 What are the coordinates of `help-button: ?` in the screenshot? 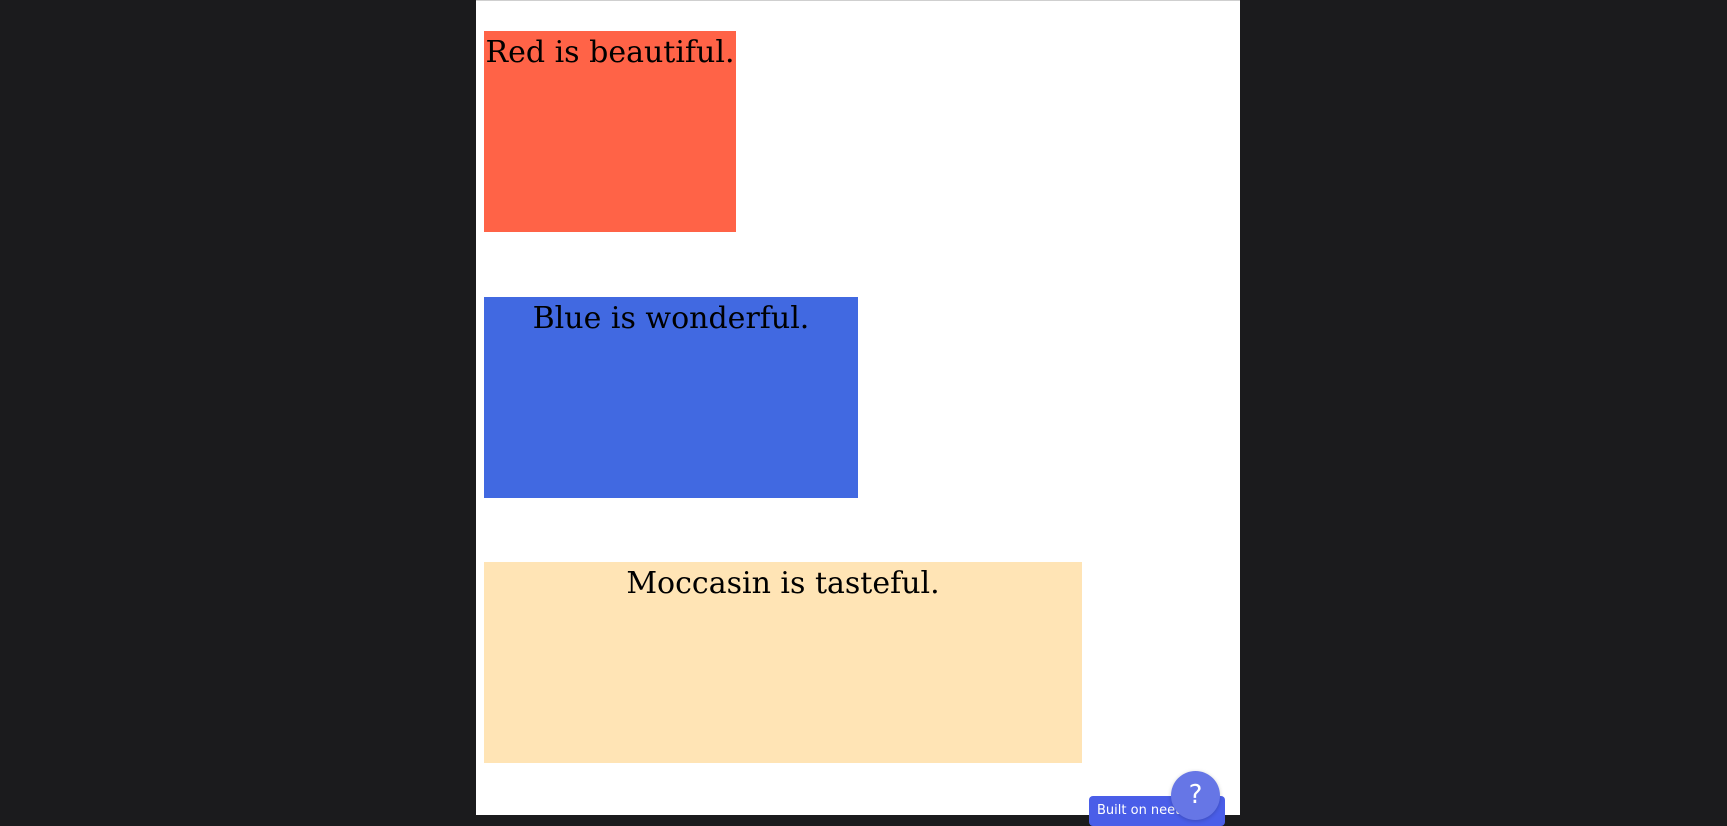 It's located at (1195, 795).